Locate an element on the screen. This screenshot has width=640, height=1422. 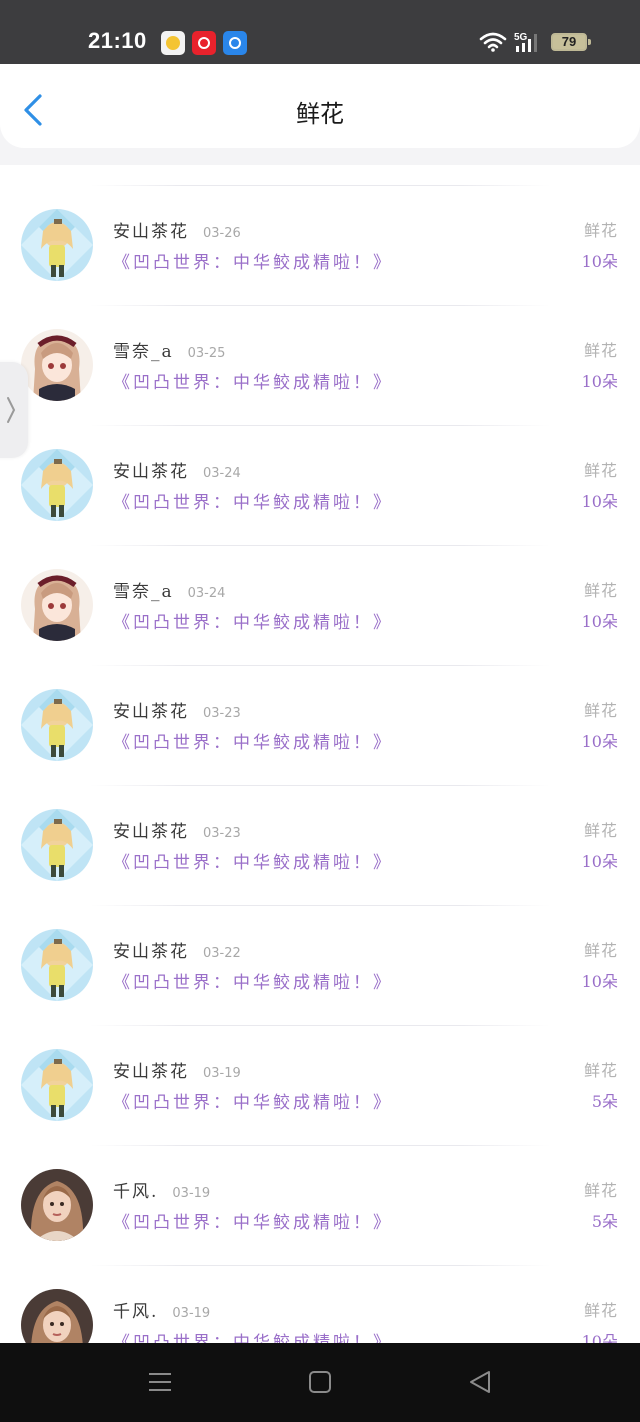
netease-music-icon is located at coordinates (204, 43).